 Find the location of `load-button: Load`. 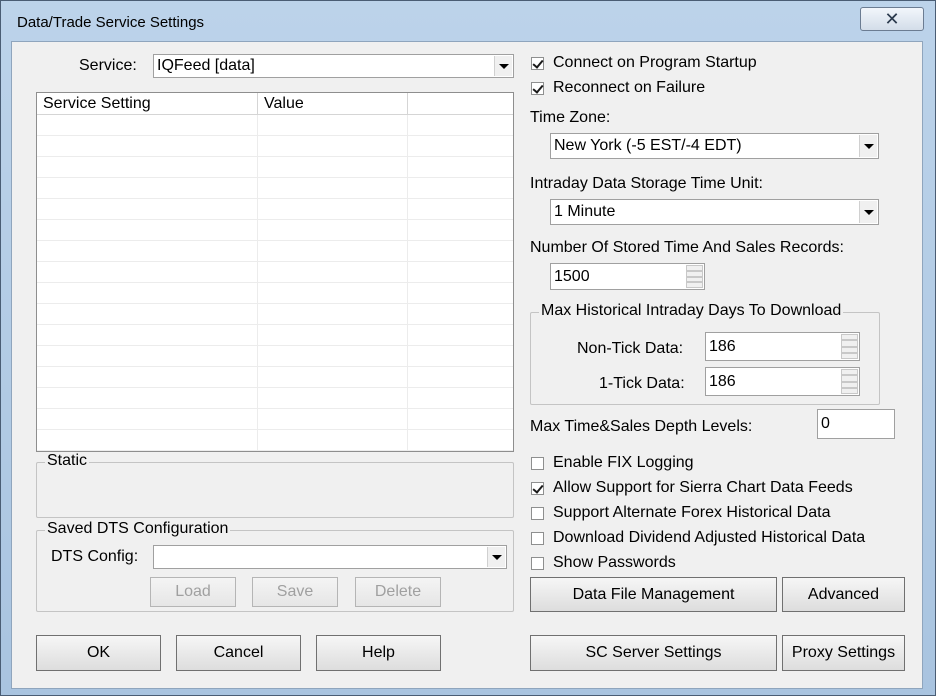

load-button: Load is located at coordinates (193, 592).